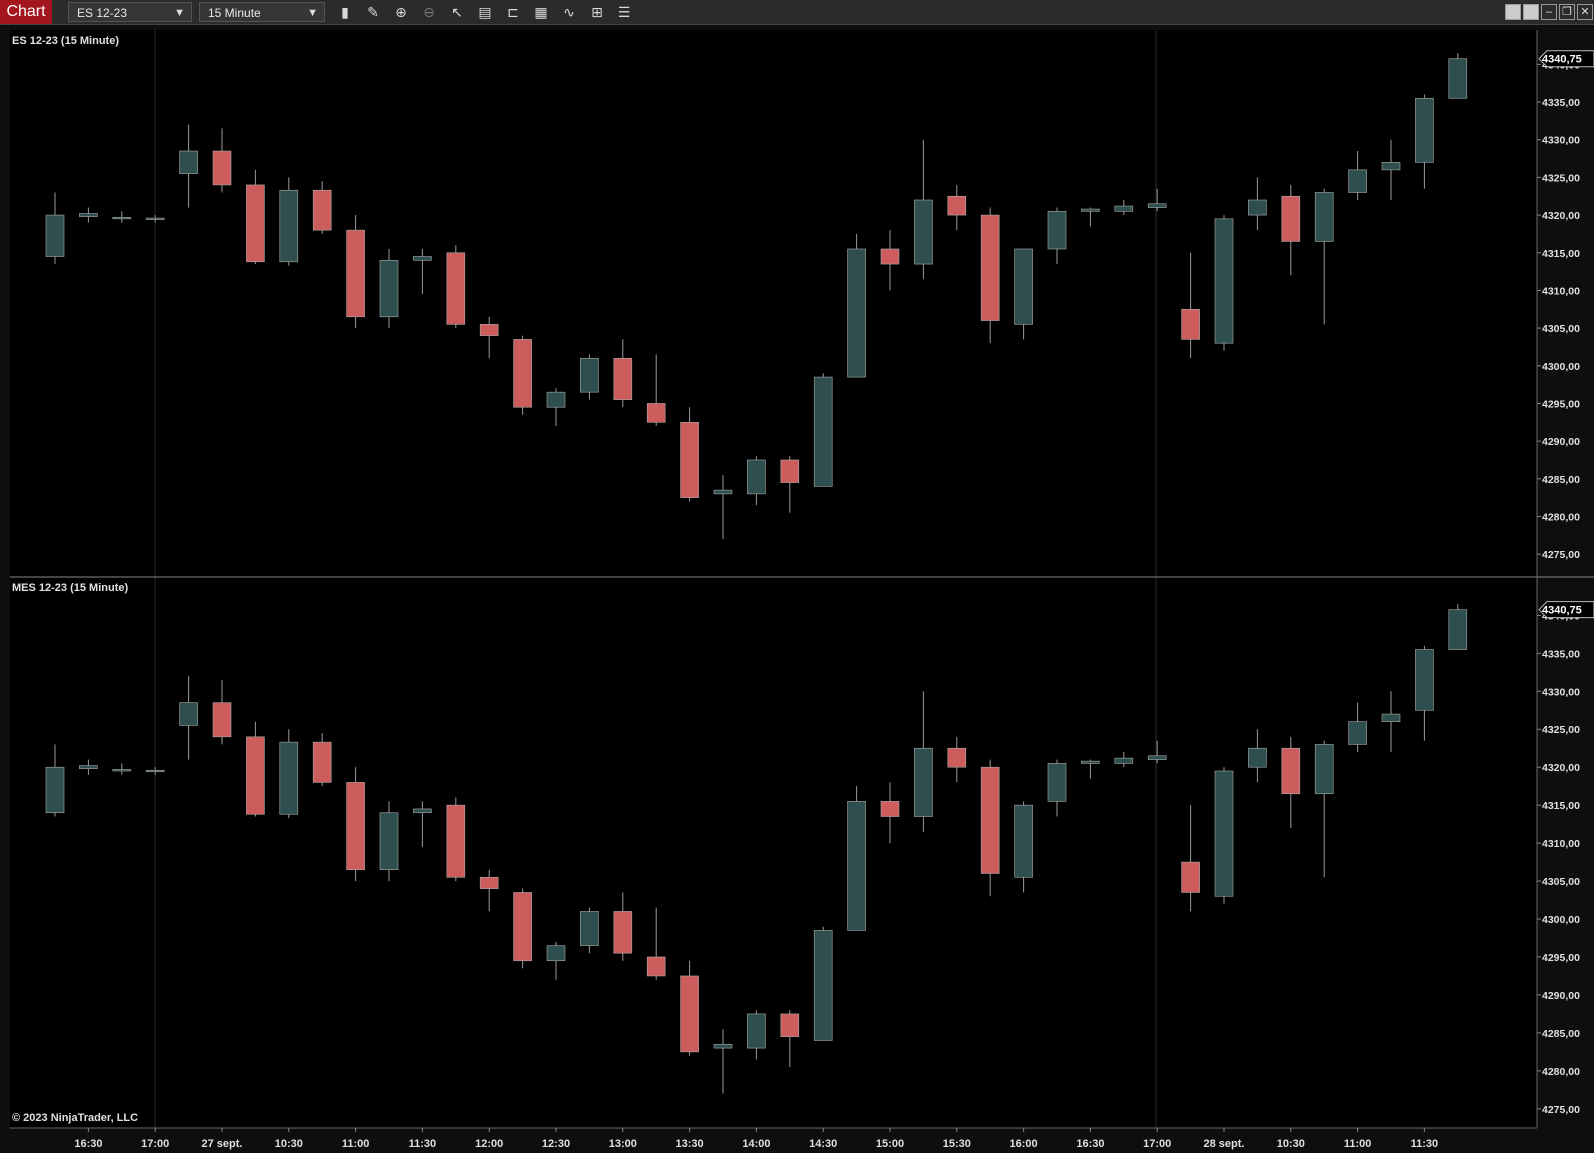  Describe the element at coordinates (457, 12) in the screenshot. I see `pointer-icon: ↖` at that location.